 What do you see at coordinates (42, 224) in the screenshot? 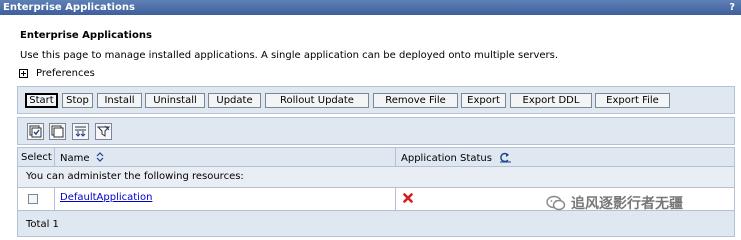
I see `total-count: Total 1` at bounding box center [42, 224].